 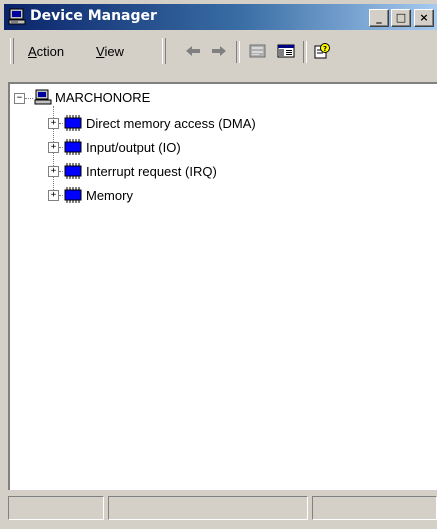 What do you see at coordinates (12, 51) in the screenshot?
I see `toolbar-grip` at bounding box center [12, 51].